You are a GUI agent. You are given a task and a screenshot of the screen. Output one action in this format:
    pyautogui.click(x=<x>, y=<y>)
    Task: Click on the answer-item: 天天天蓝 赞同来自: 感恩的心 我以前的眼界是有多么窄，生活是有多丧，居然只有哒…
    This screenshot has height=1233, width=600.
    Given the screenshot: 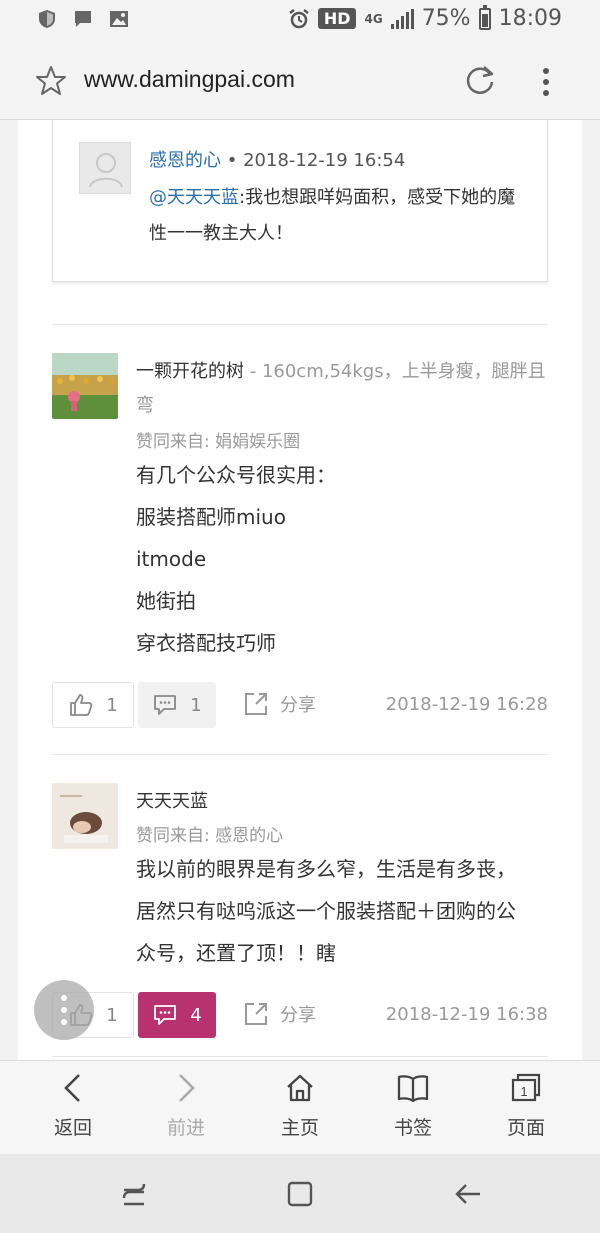 What is the action you would take?
    pyautogui.click(x=300, y=883)
    